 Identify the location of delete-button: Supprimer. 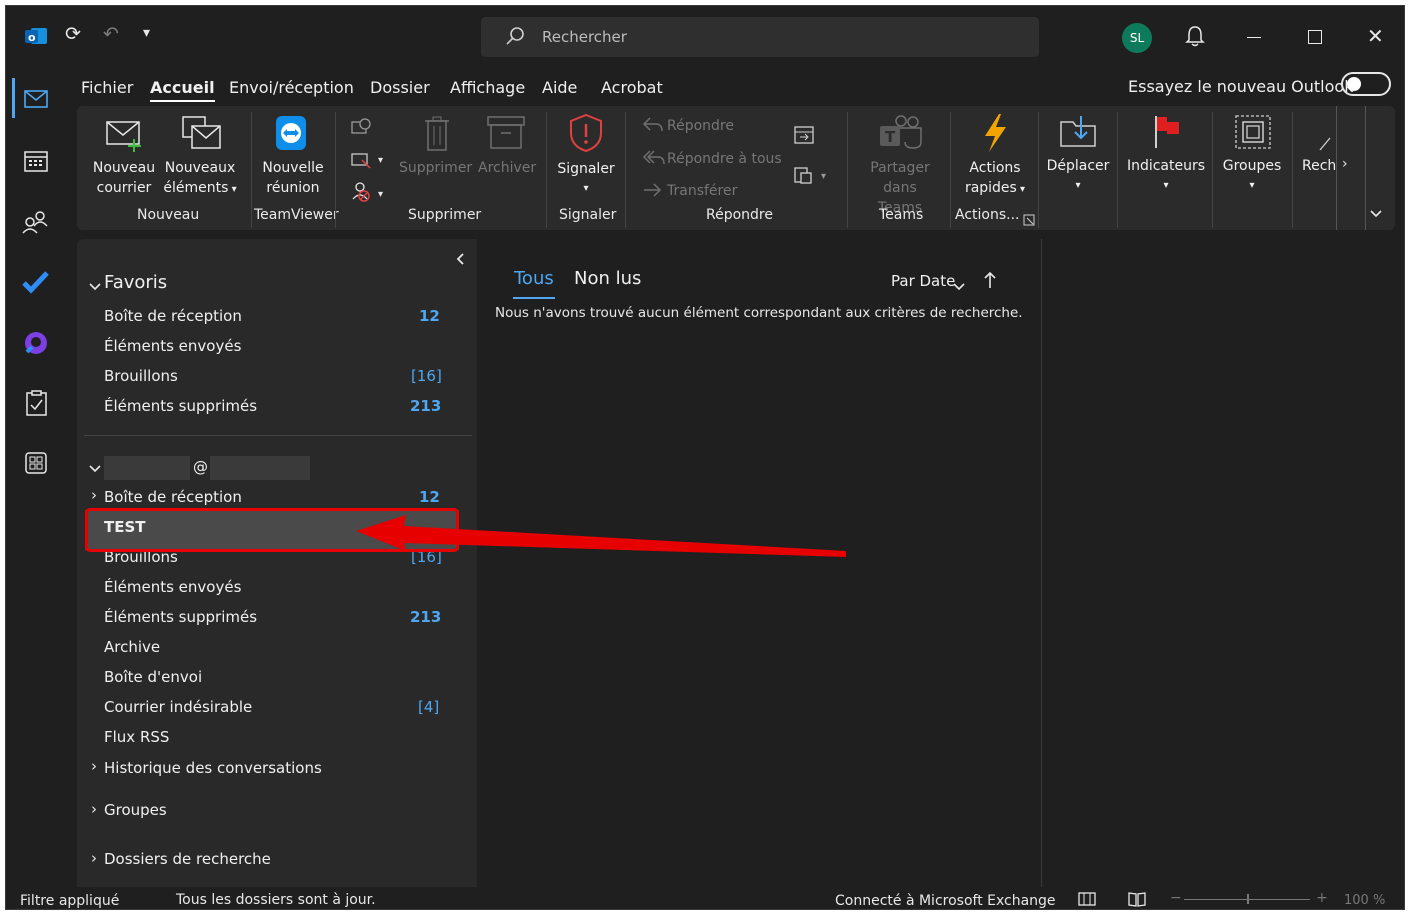
(435, 168).